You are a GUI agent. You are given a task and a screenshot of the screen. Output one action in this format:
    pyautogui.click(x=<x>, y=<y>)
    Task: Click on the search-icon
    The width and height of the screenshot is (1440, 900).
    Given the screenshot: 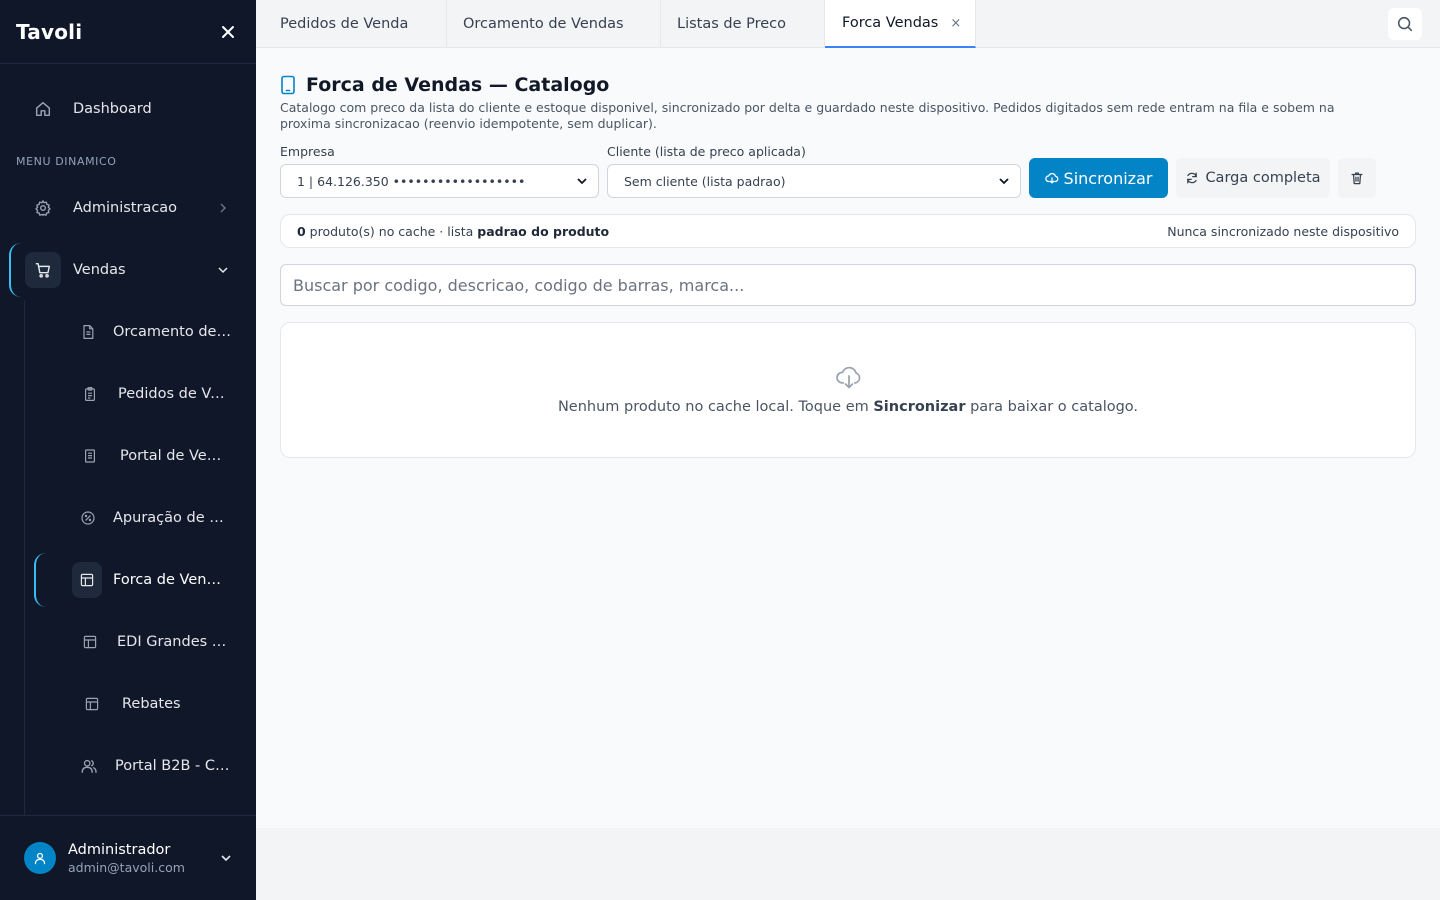 What is the action you would take?
    pyautogui.click(x=1405, y=24)
    